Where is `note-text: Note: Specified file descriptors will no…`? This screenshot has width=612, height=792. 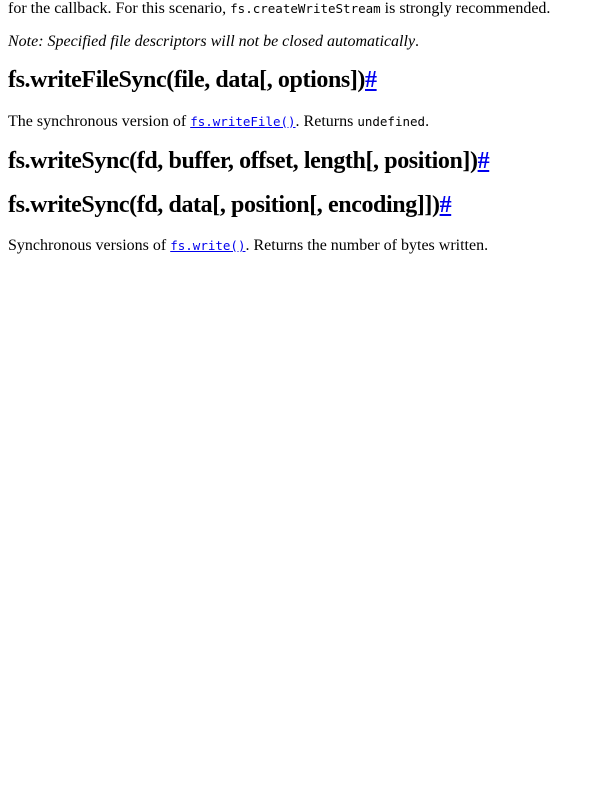
note-text: Note: Specified file descriptors will no… is located at coordinates (212, 41).